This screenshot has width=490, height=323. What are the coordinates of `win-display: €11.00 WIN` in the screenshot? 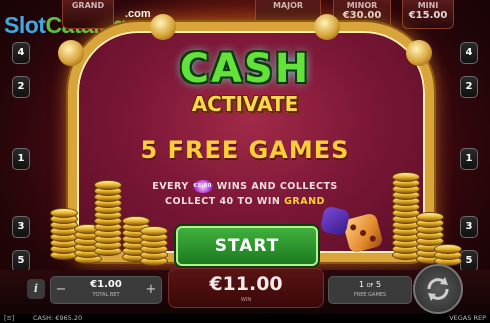 It's located at (246, 288).